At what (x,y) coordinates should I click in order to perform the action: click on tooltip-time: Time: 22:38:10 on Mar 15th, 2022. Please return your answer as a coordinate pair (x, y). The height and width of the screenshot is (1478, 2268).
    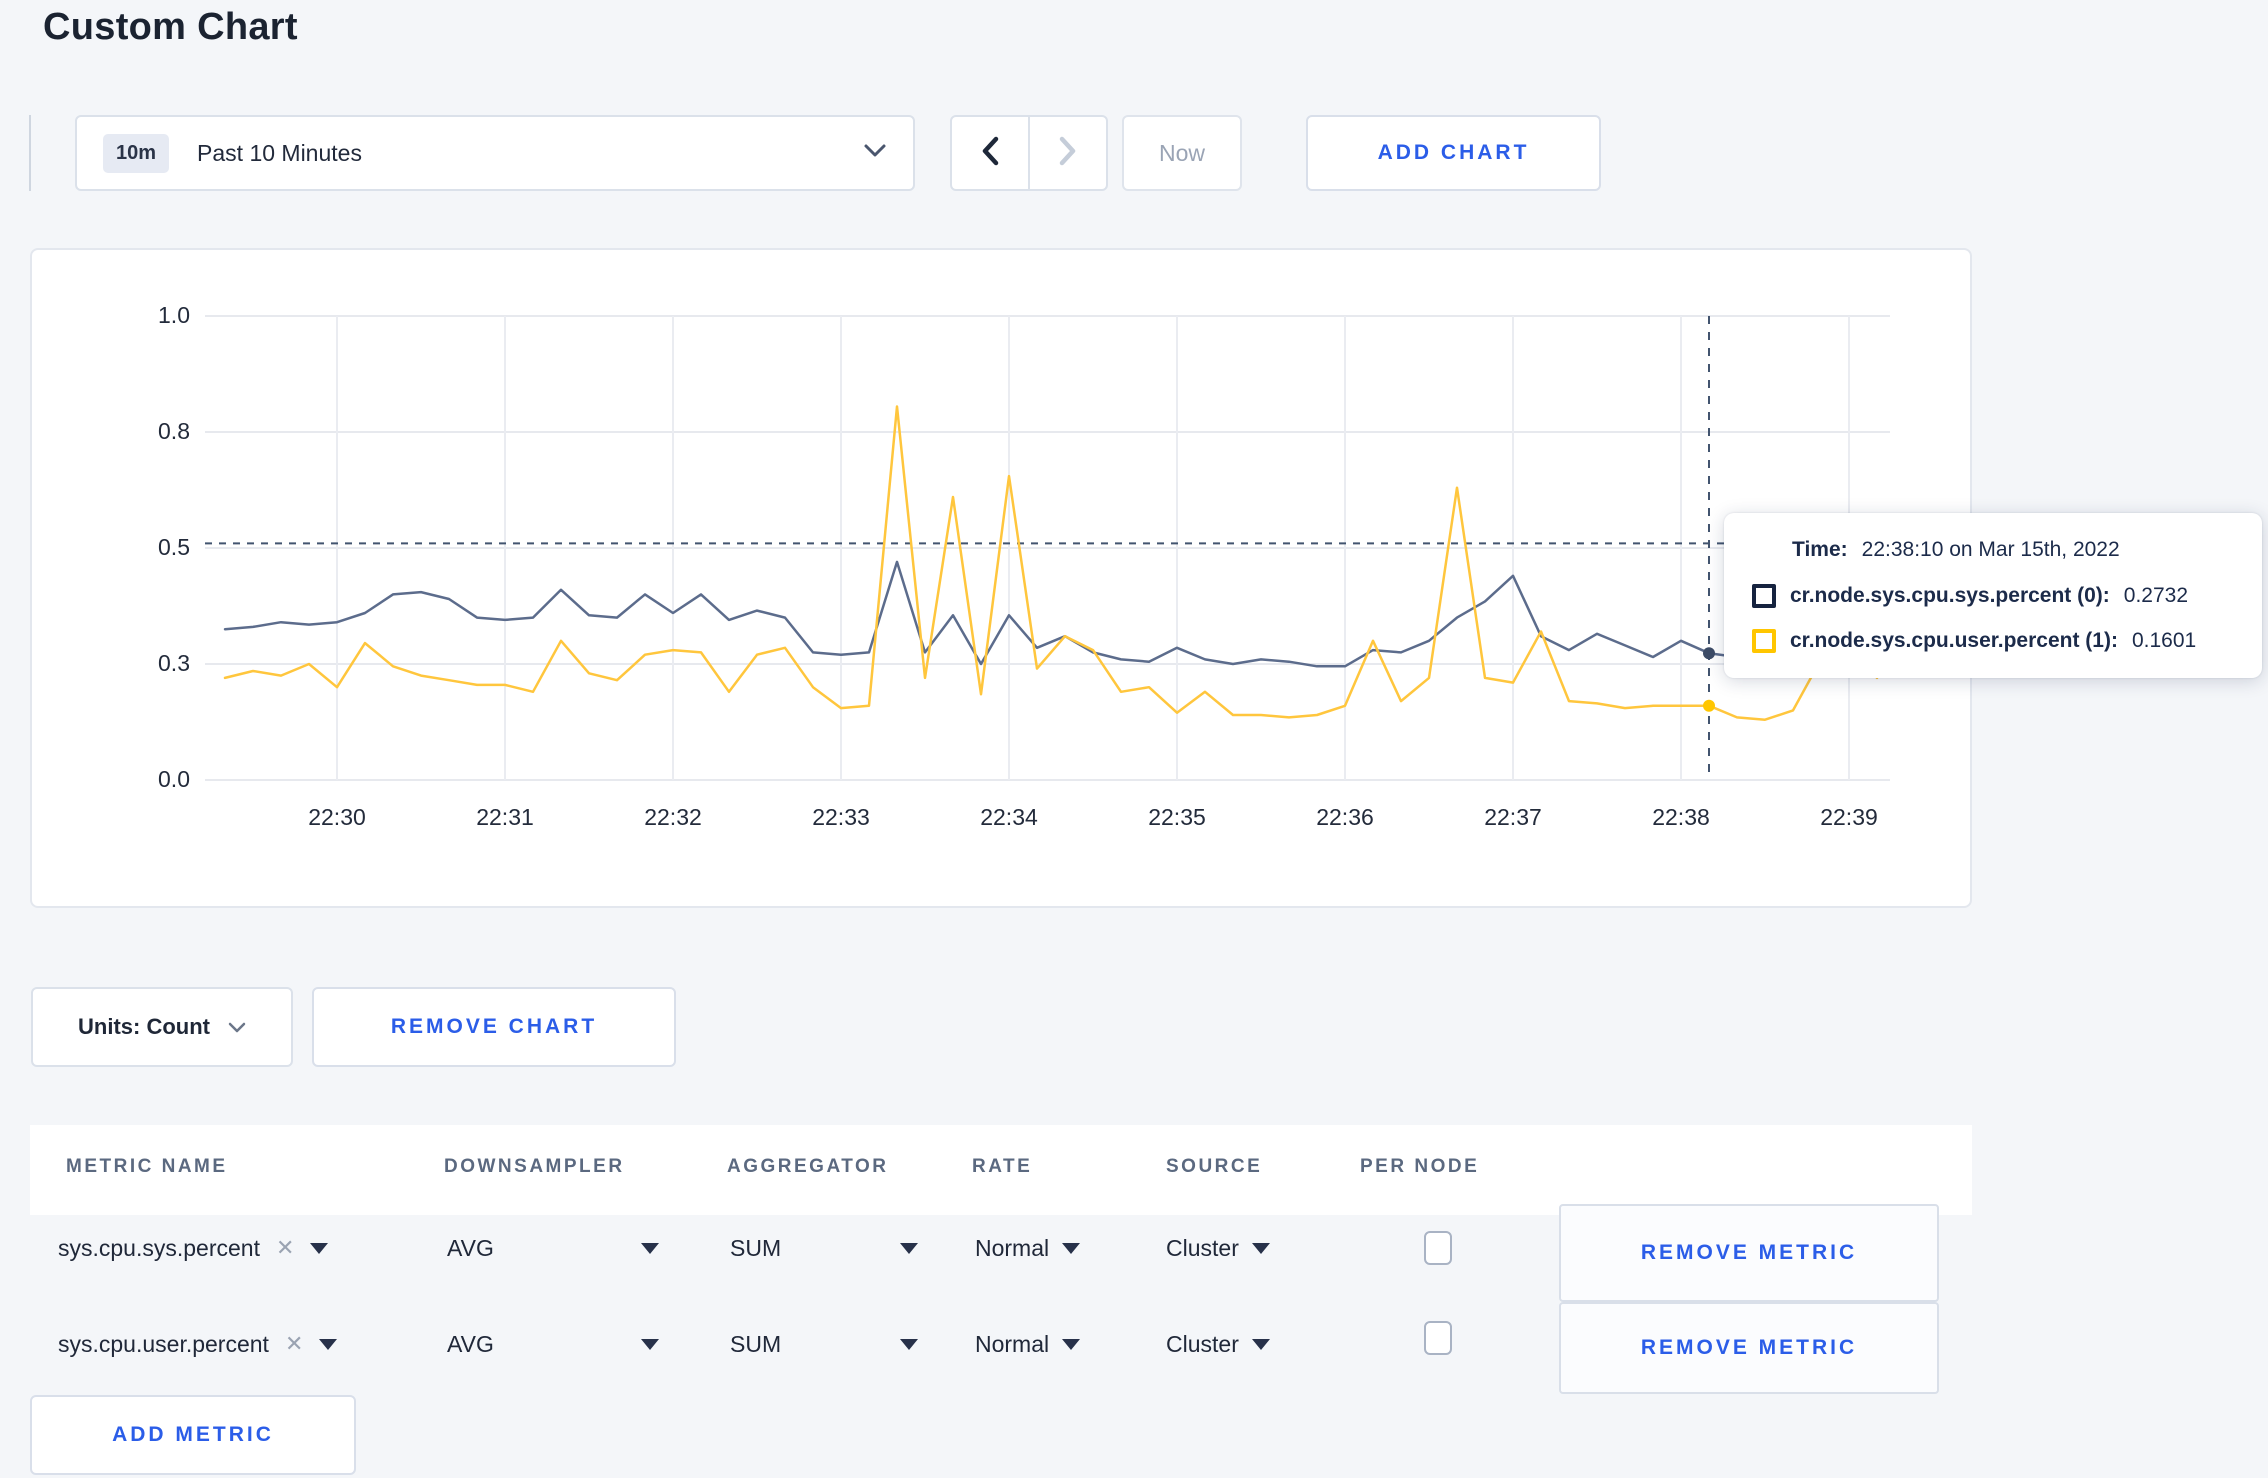
    Looking at the image, I should click on (1993, 550).